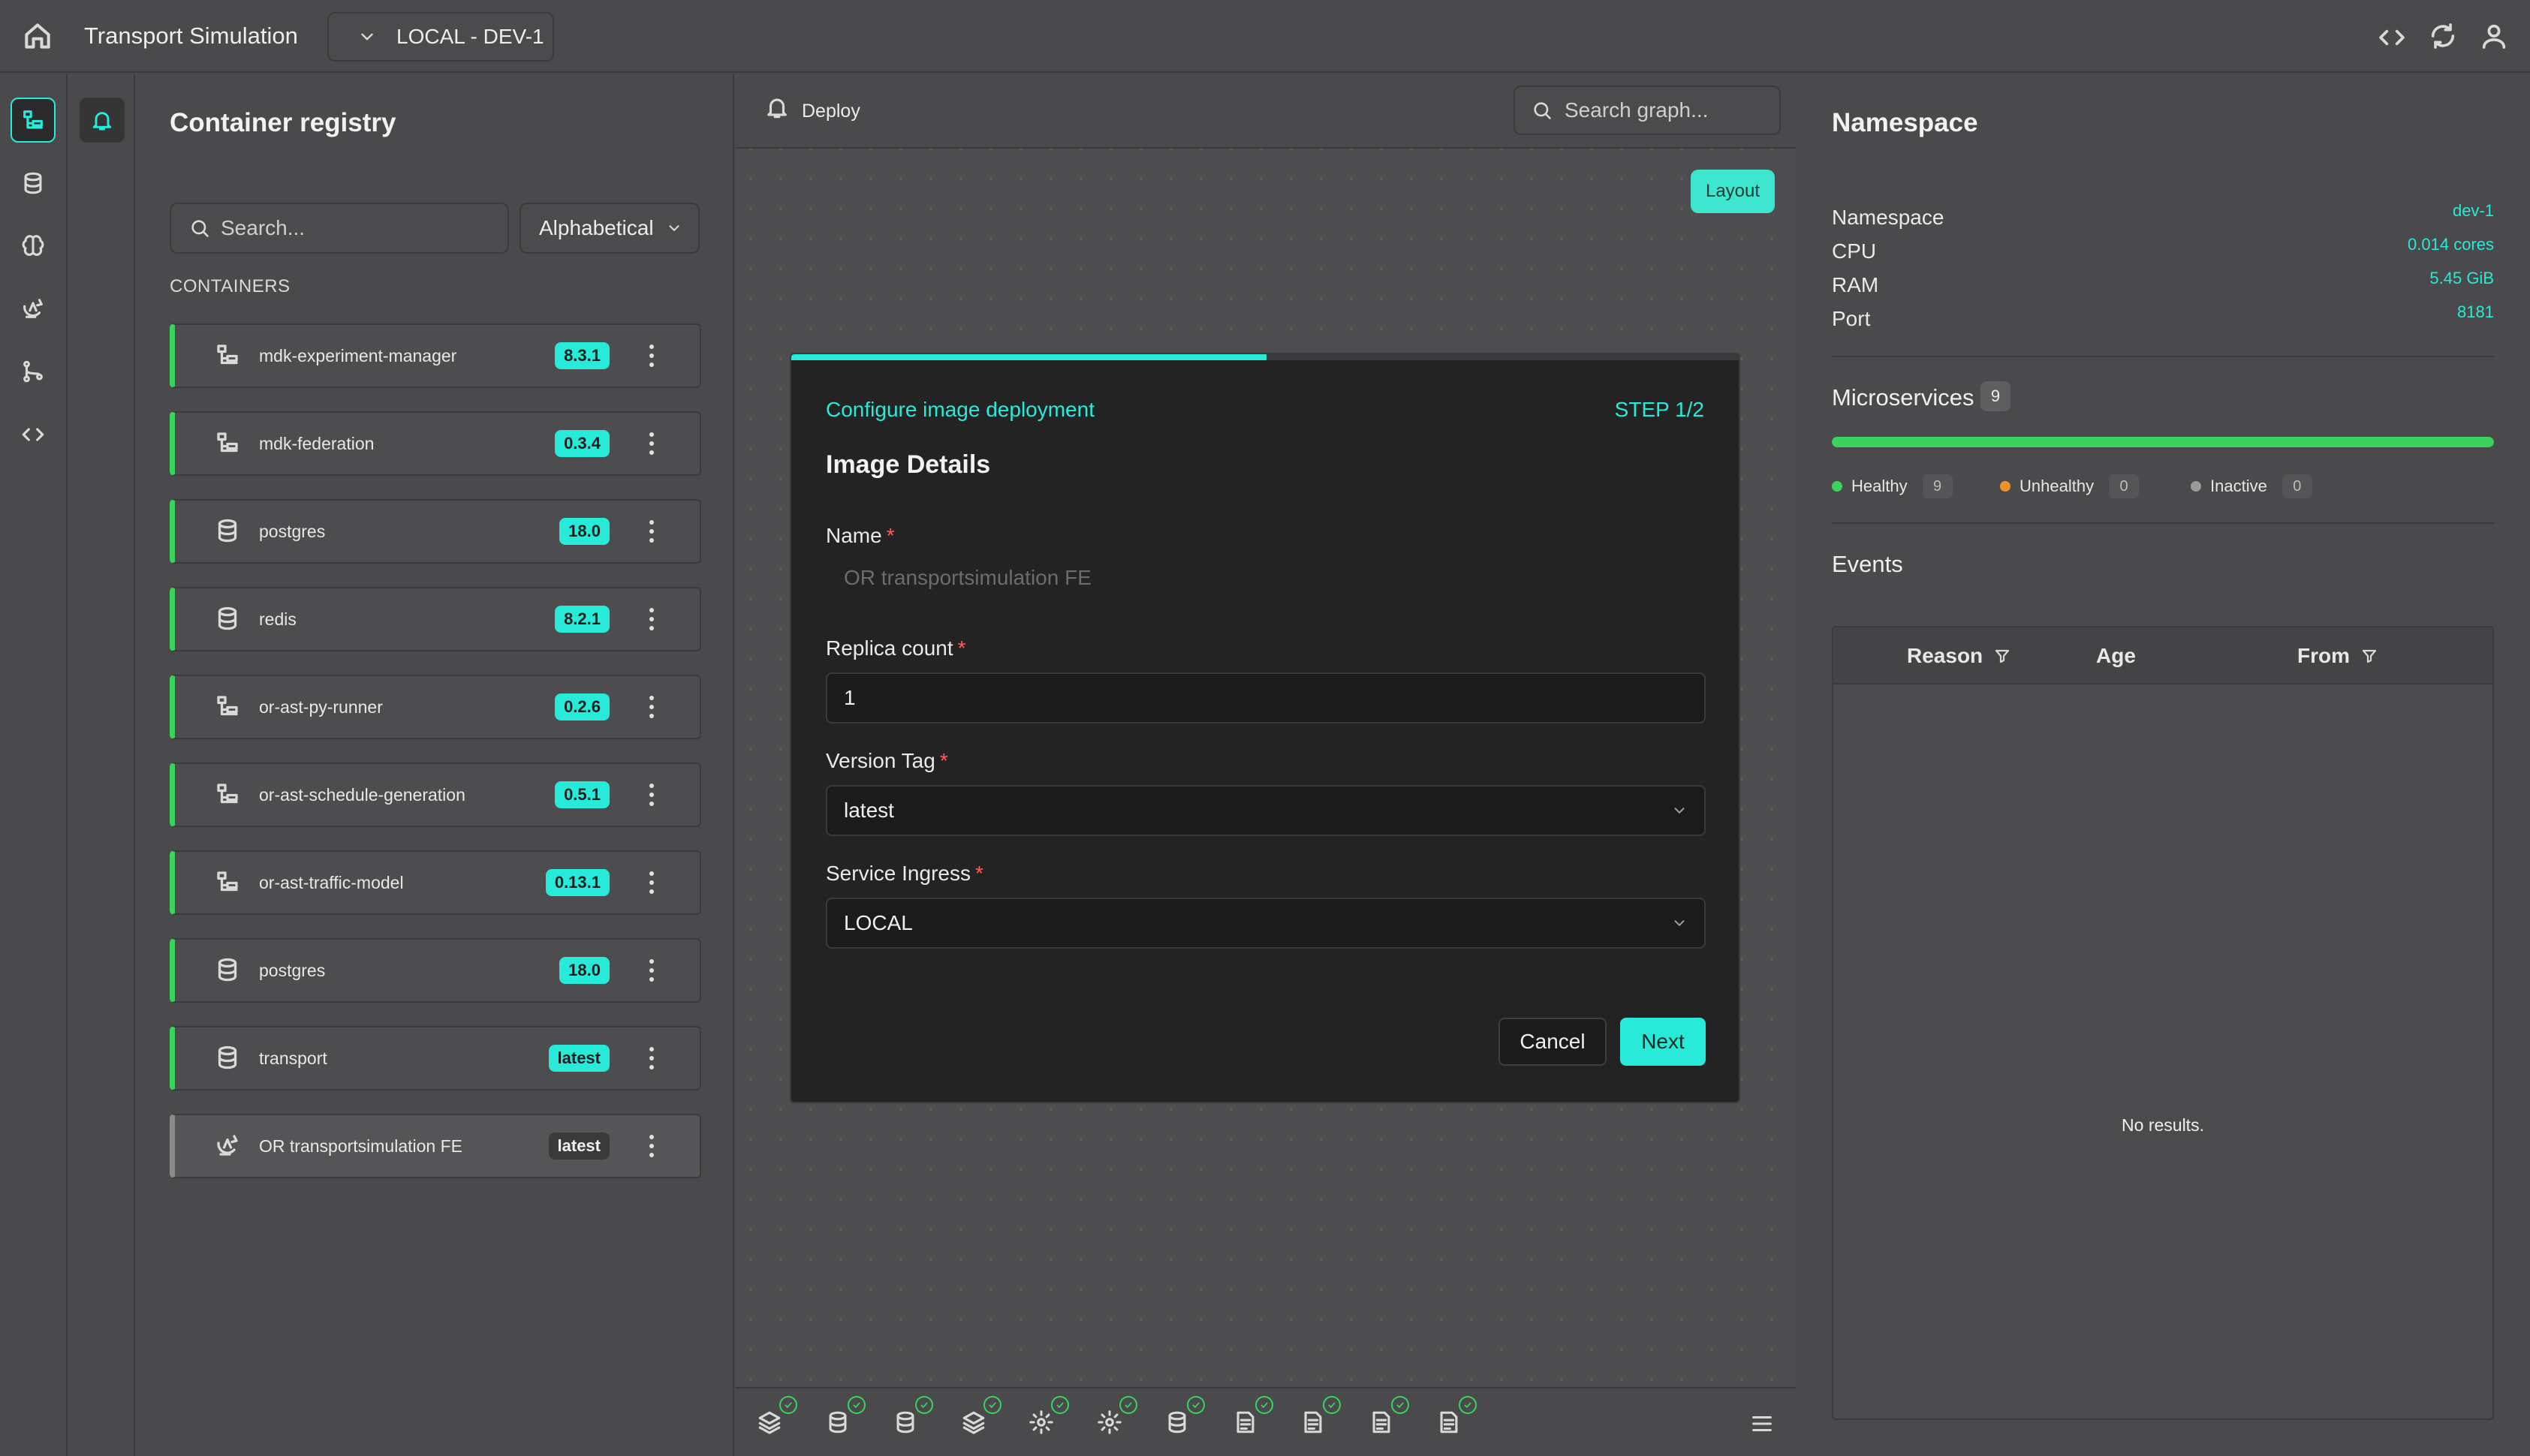 Image resolution: width=2530 pixels, height=1456 pixels. I want to click on name-label-text: Name, so click(854, 535).